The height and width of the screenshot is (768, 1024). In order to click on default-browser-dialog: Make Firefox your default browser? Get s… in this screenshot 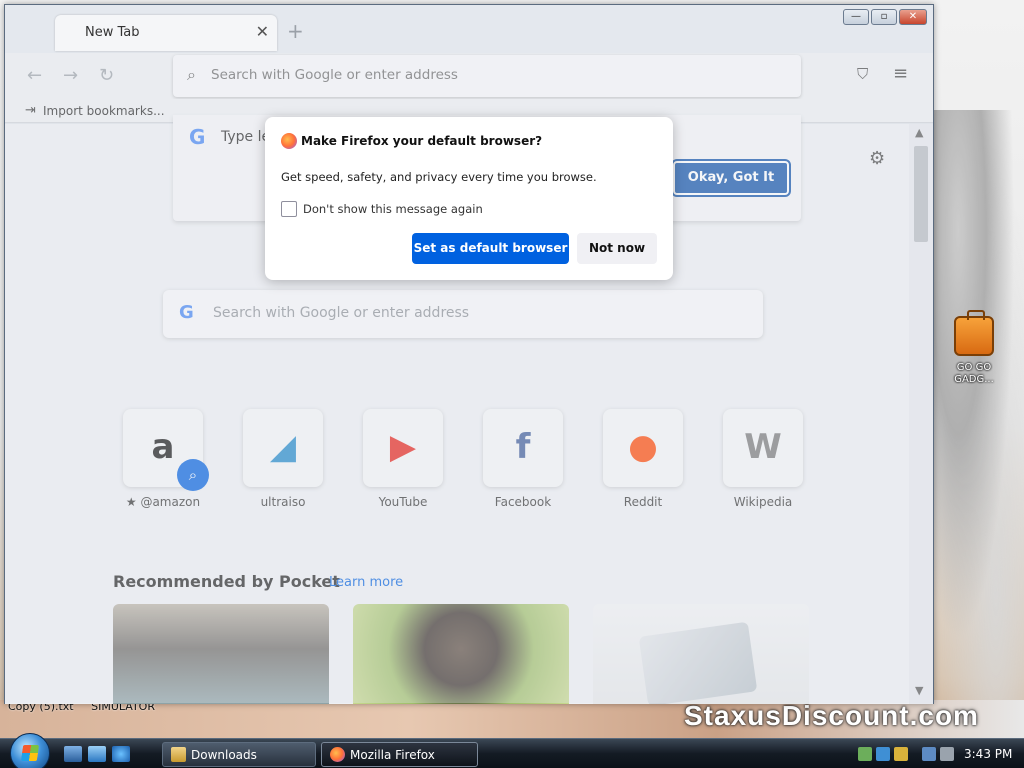, I will do `click(469, 198)`.